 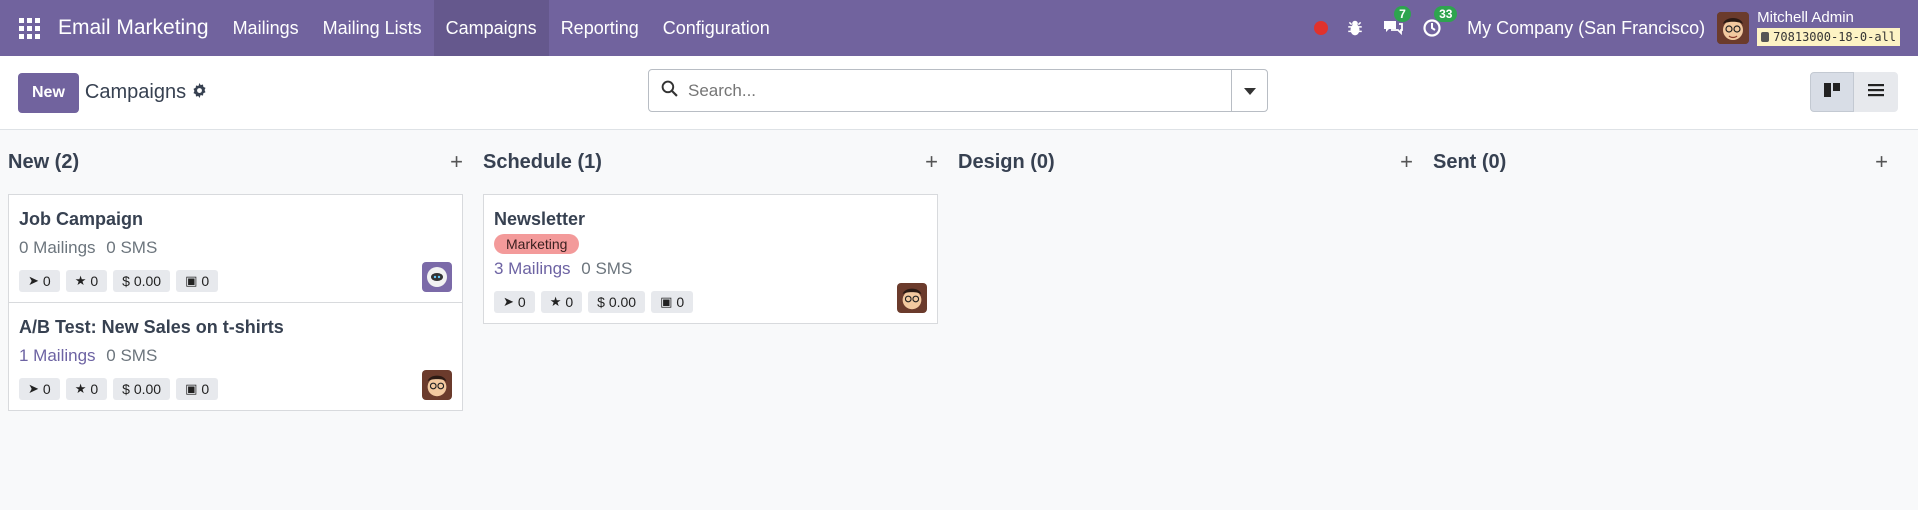 What do you see at coordinates (372, 28) in the screenshot?
I see `menu-item-mailing-lists: Mailing Lists` at bounding box center [372, 28].